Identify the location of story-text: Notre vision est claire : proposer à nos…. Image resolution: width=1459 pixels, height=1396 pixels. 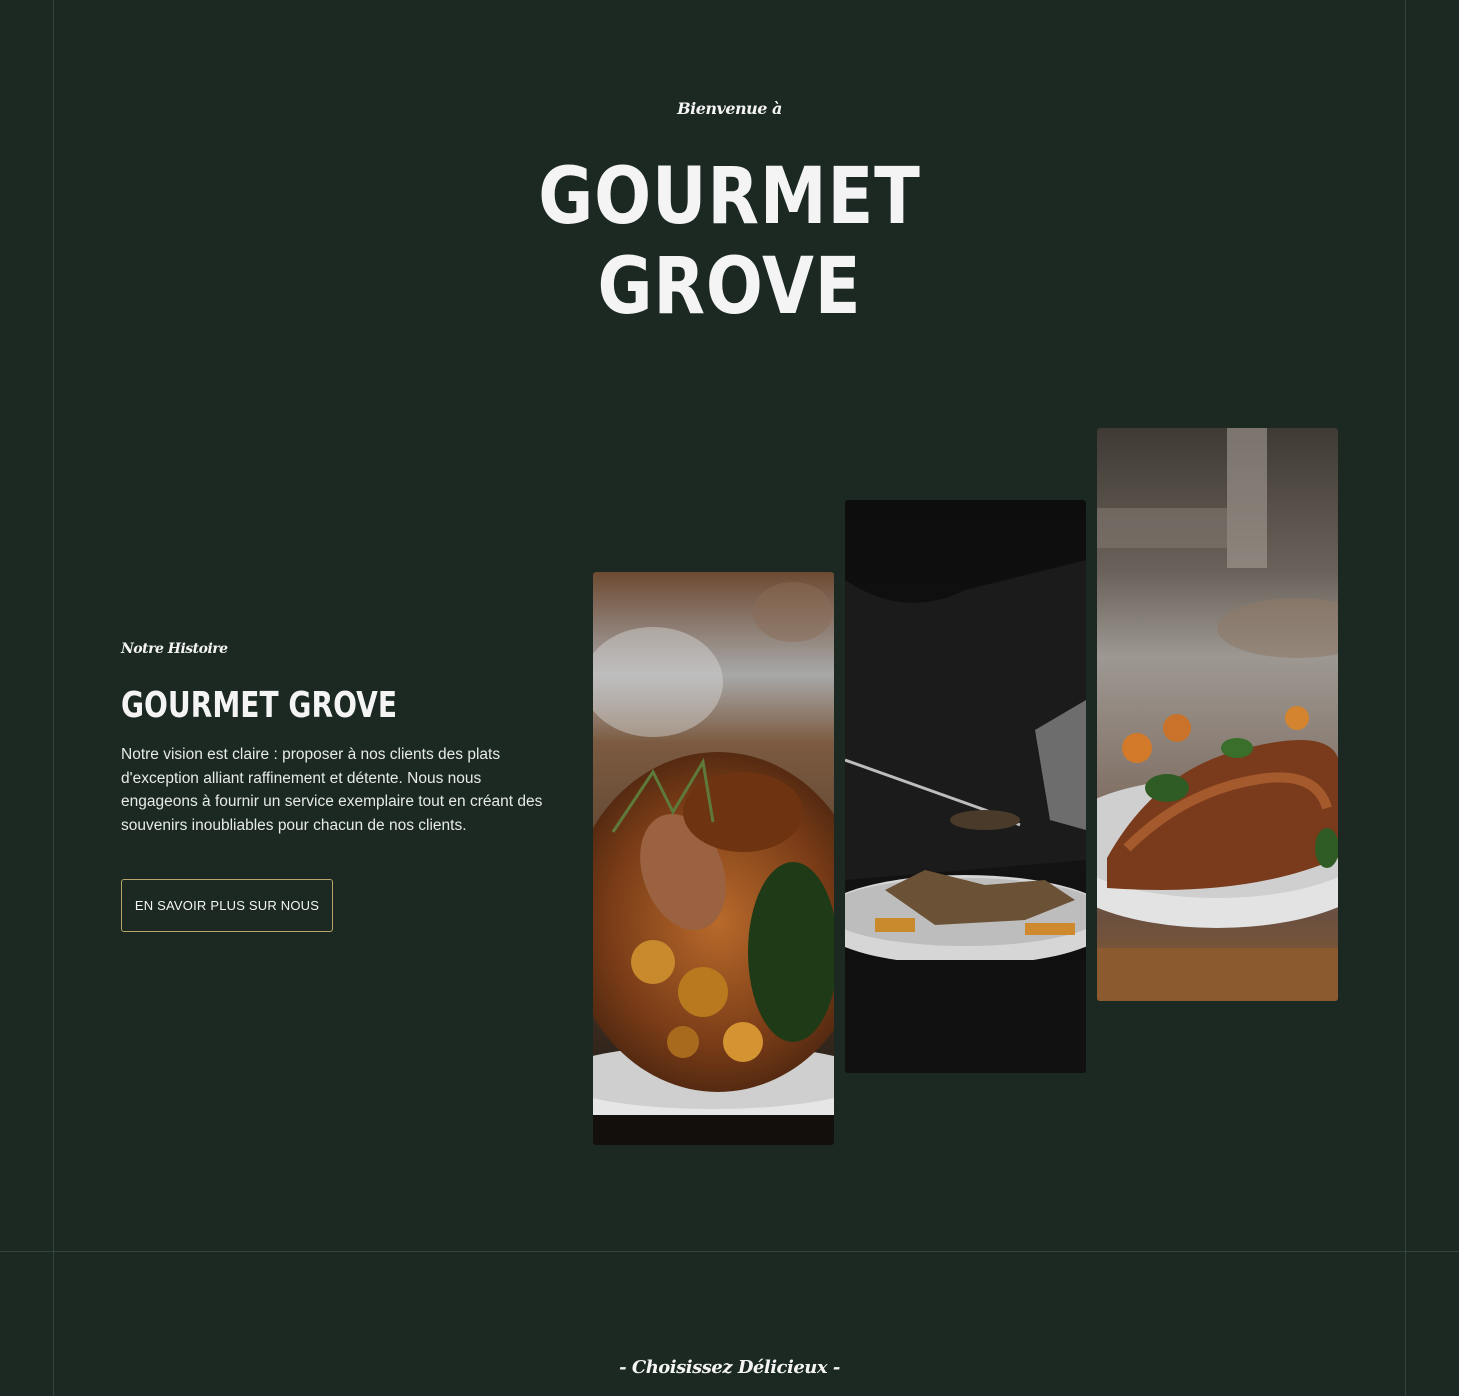
(332, 790).